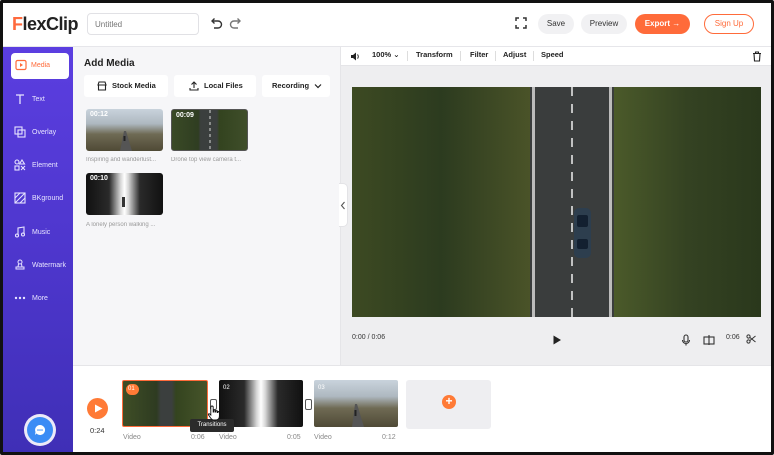 Image resolution: width=774 pixels, height=455 pixels. What do you see at coordinates (41, 232) in the screenshot?
I see `sidebar-item-label: Music` at bounding box center [41, 232].